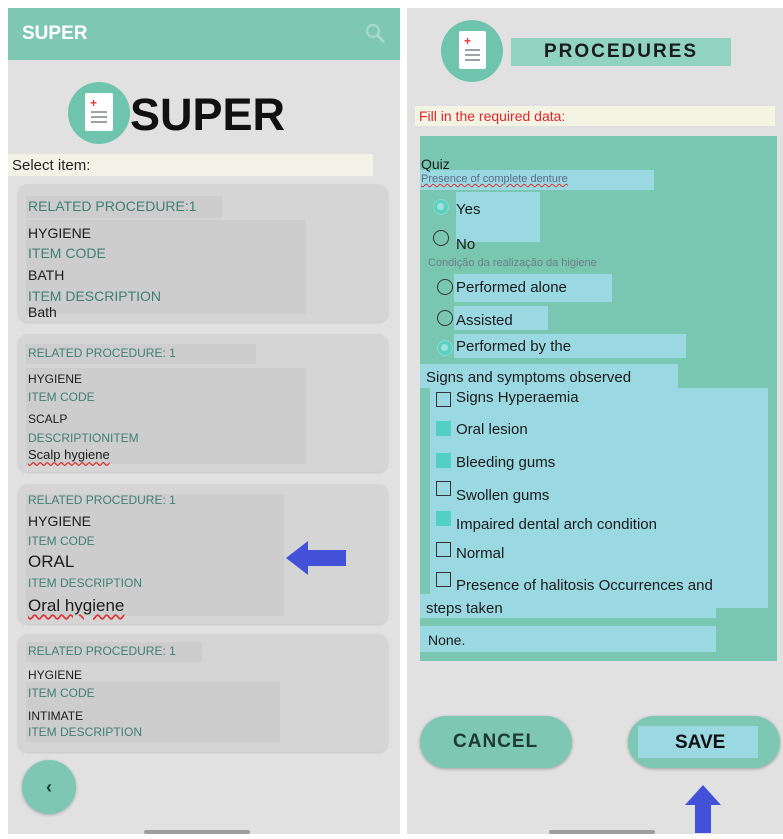 The height and width of the screenshot is (839, 783). What do you see at coordinates (51, 561) in the screenshot?
I see `item-code: ORAL` at bounding box center [51, 561].